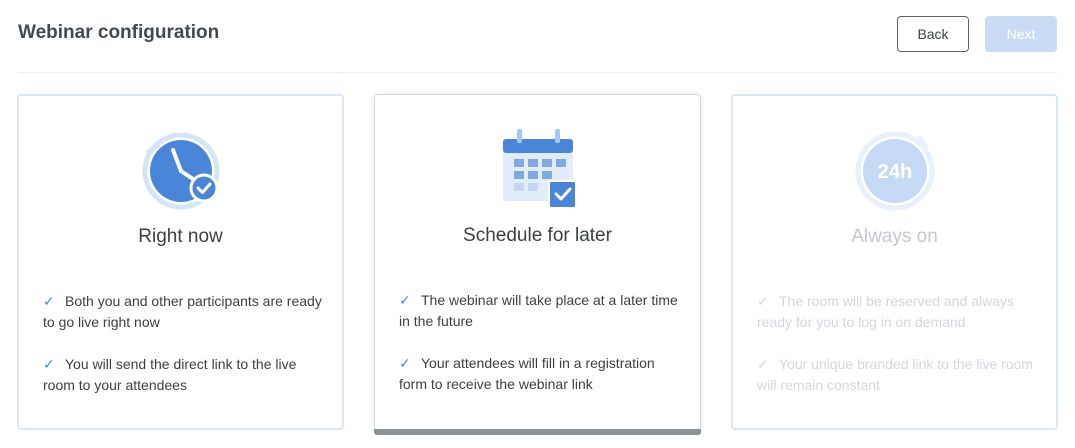  Describe the element at coordinates (181, 171) in the screenshot. I see `clock-check-icon` at that location.